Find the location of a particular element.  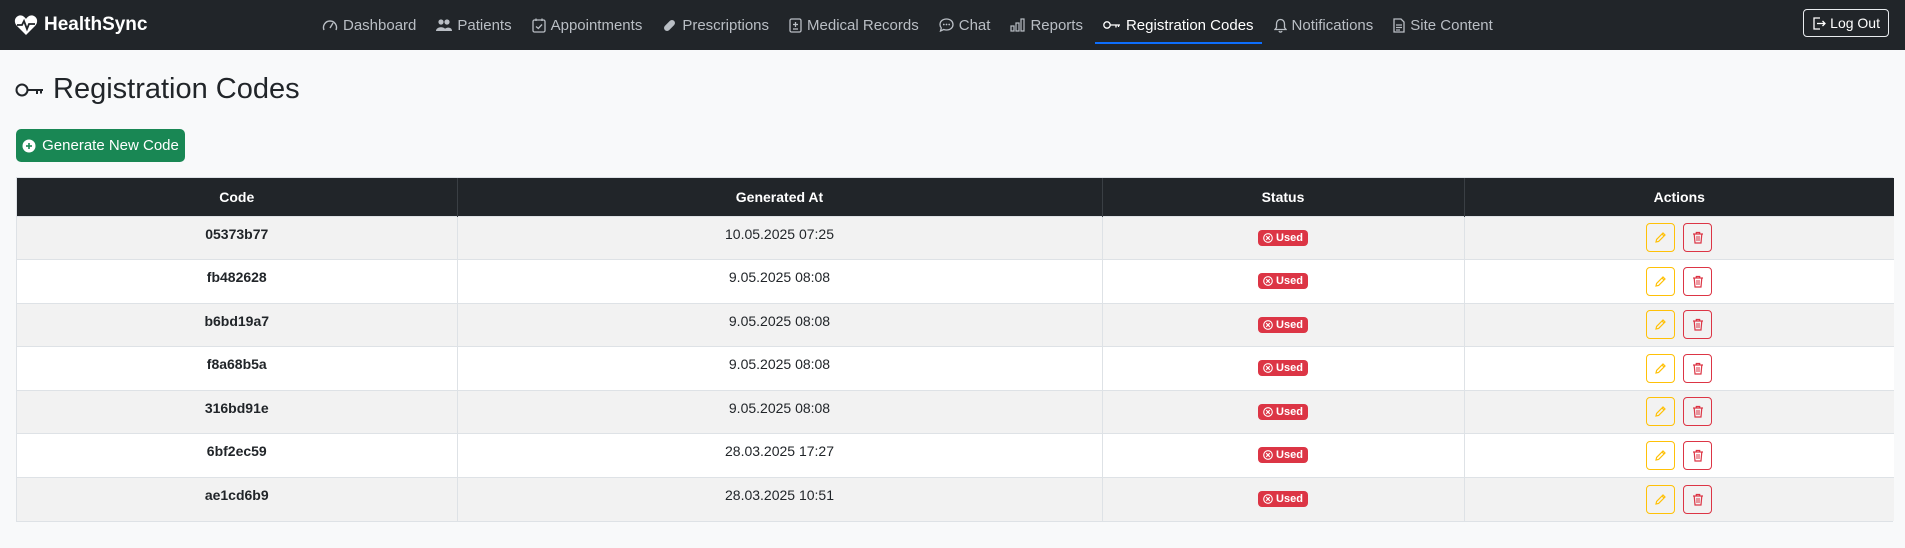

code-cell: ae1cd6b9 is located at coordinates (237, 498).